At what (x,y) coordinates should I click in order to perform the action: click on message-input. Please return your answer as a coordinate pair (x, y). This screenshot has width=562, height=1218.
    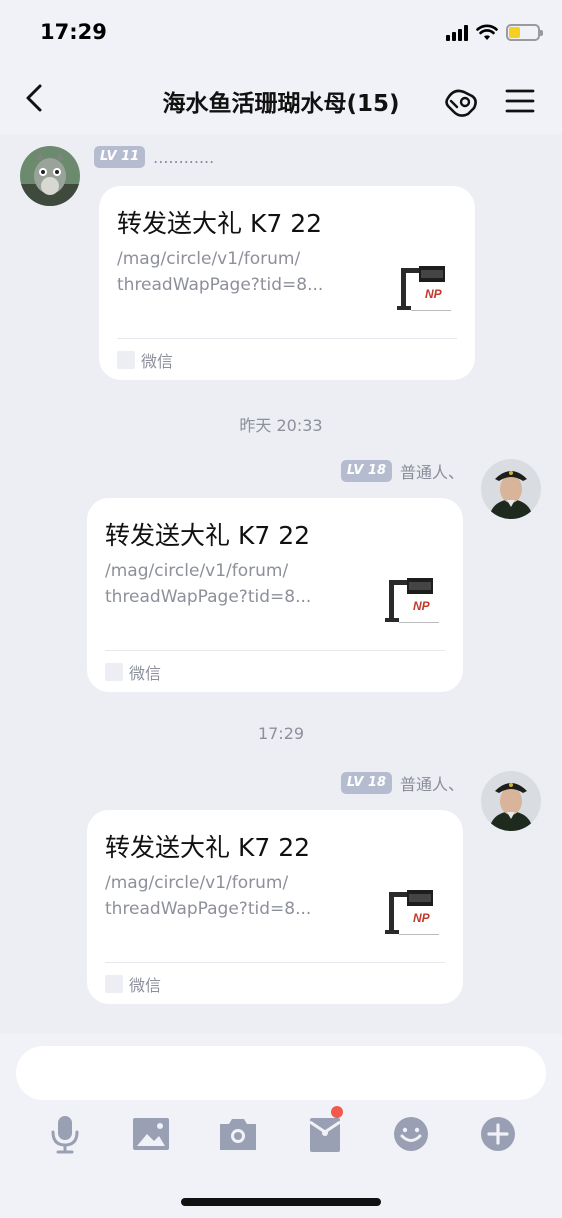
    Looking at the image, I should click on (281, 1073).